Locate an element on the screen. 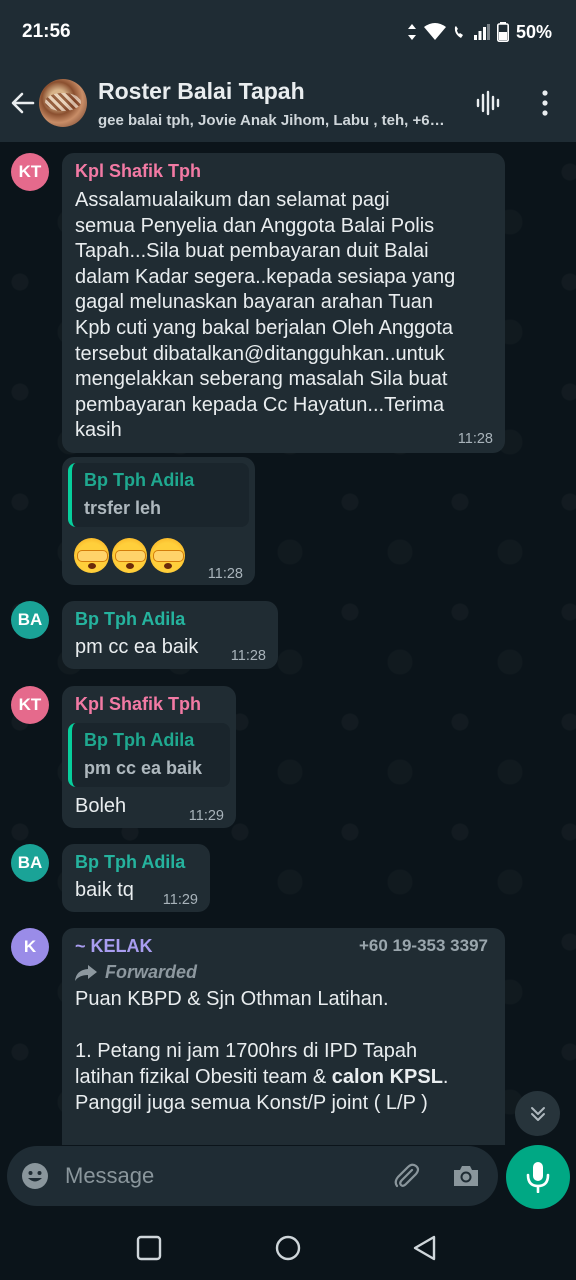  wifi-calling-icon is located at coordinates (458, 32).